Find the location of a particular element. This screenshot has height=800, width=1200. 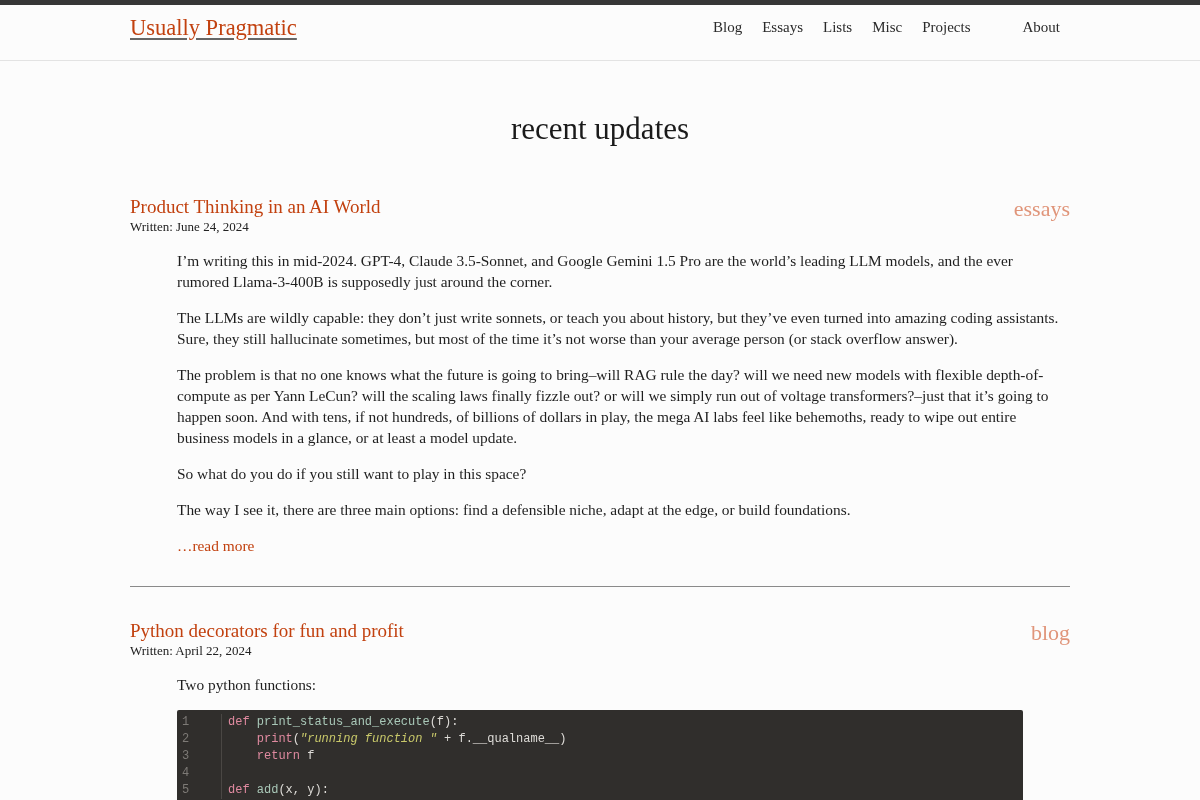

paragraph: The problem is that no one knows what the future is going to bring–will RAG rule the day? will we need new models with flexible depth-of-compute as per Yann LeCun? will the scaling laws finally fizzle out? or will we simply run out of voltage transformers?–just that it’s going to happen soon. And with tens, if not hundreds, of billions of dollars in play, the mega AI labs feel like behemoths, ready to wipe out entire business models in a glance, or at least a model update. is located at coordinates (613, 406).